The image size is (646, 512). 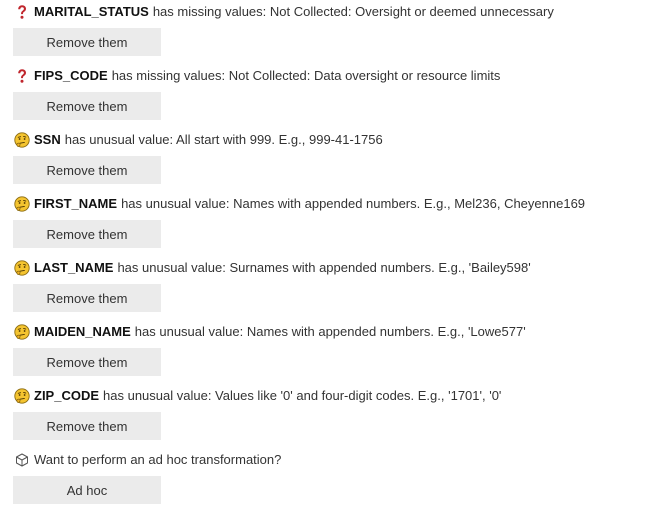 I want to click on ad-hoc-button: Ad hoc, so click(x=87, y=490).